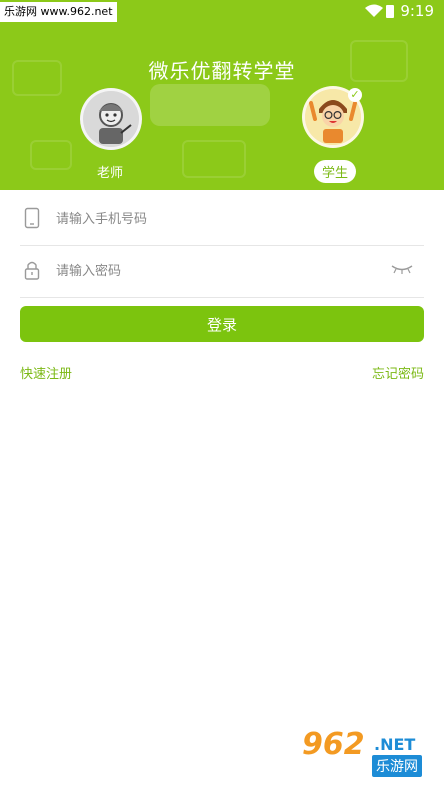  What do you see at coordinates (395, 744) in the screenshot?
I see `logo-domain: .NET` at bounding box center [395, 744].